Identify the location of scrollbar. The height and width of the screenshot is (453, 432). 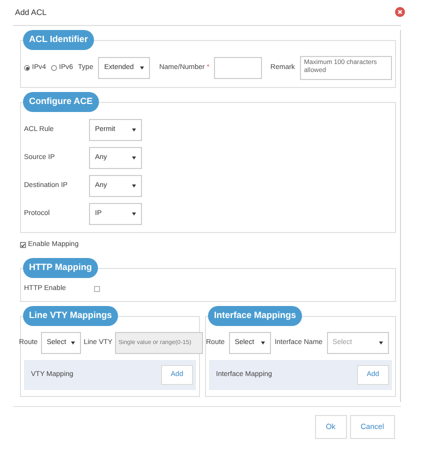
(400, 216).